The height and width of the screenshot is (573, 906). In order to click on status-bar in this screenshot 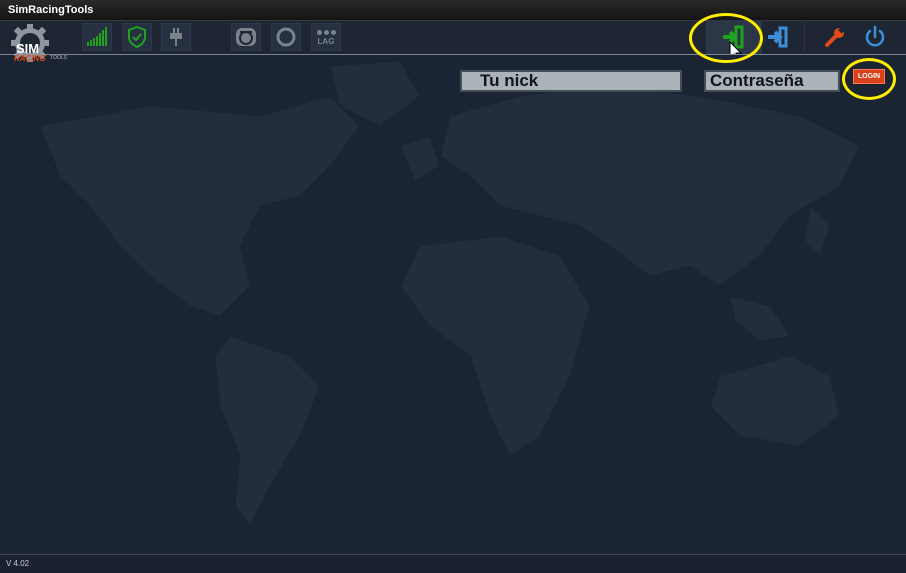, I will do `click(453, 563)`.